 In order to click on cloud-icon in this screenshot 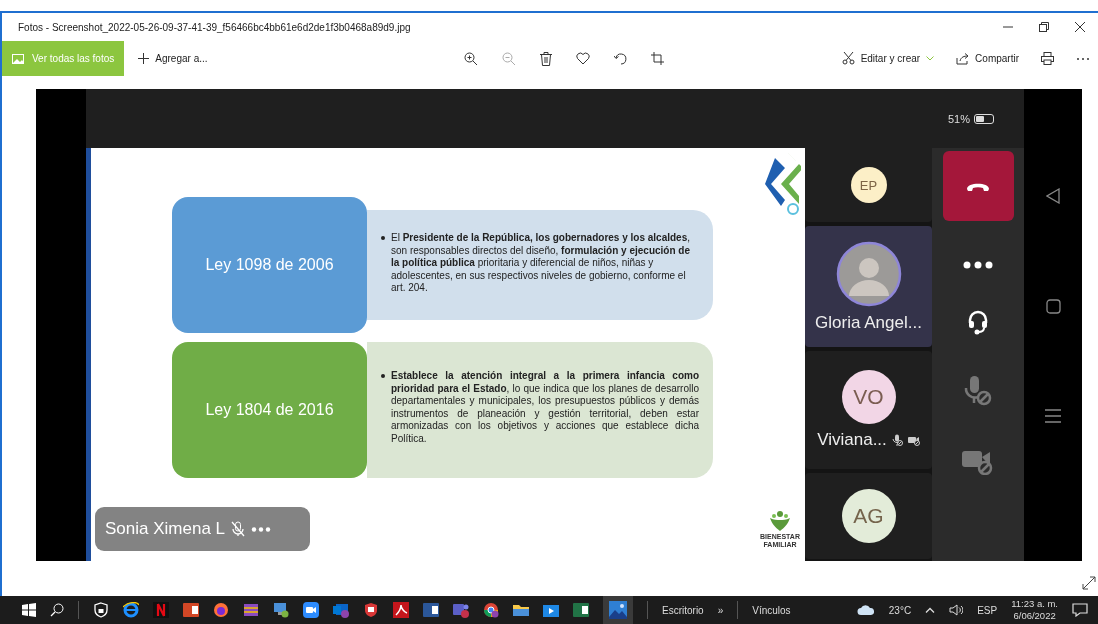, I will do `click(865, 610)`.